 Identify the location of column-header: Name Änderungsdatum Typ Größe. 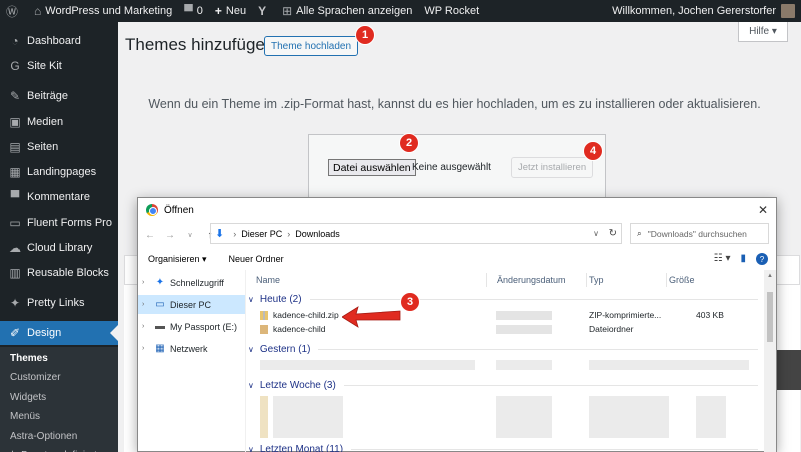
(504, 280).